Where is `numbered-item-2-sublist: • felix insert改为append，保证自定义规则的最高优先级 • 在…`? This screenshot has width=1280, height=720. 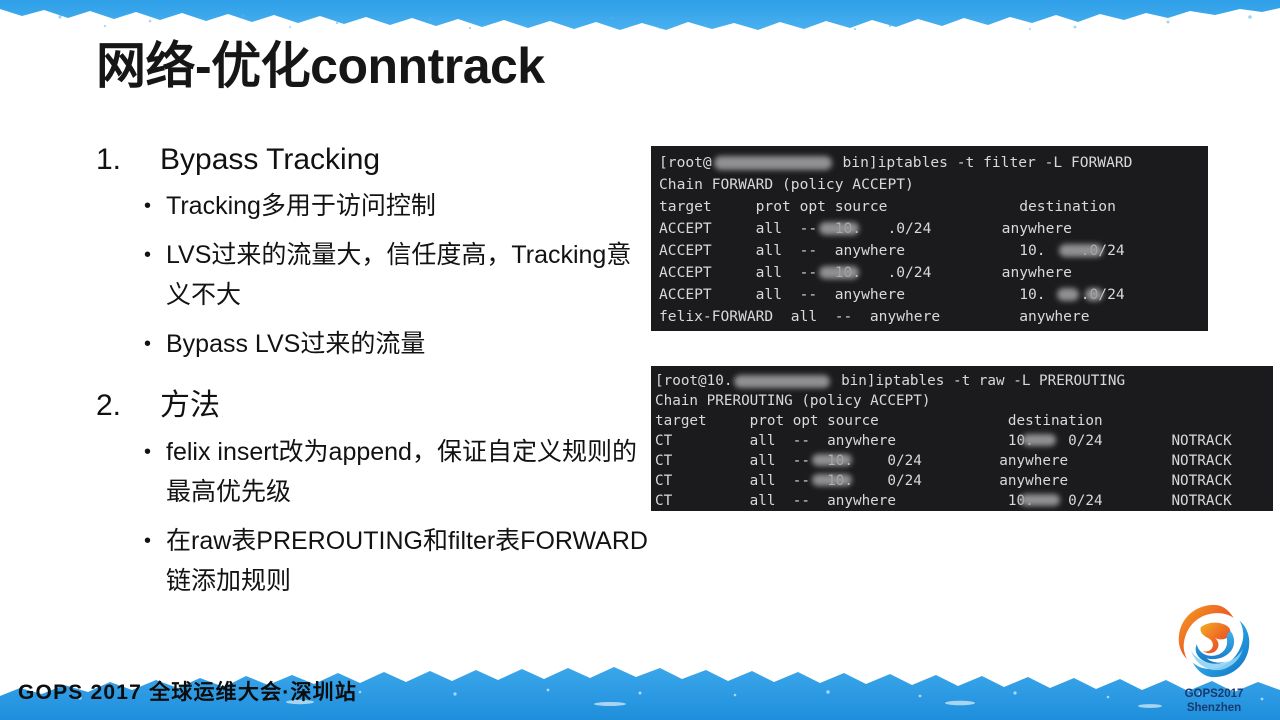 numbered-item-2-sublist: • felix insert改为append，保证自定义规则的最高优先级 • 在… is located at coordinates (376, 516).